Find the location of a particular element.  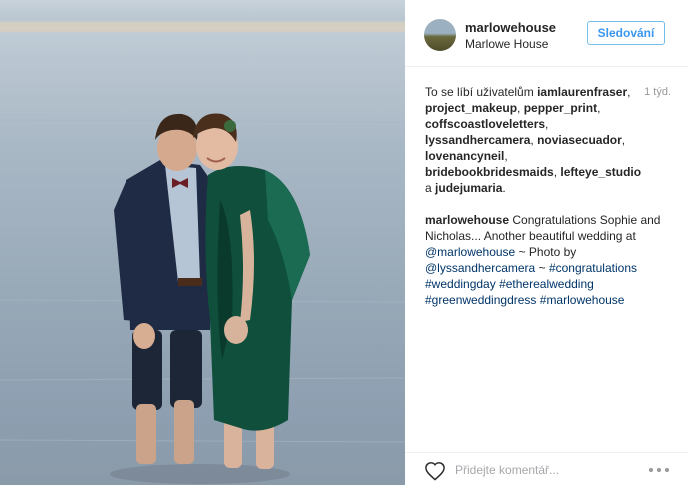

post-time-ago: 1 týd. is located at coordinates (657, 92).